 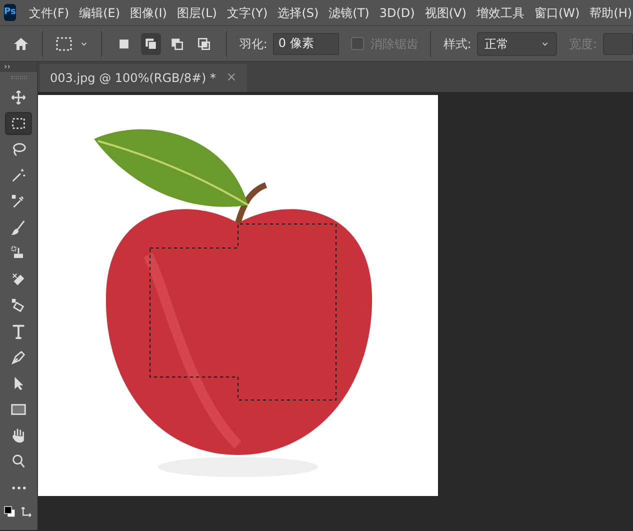 What do you see at coordinates (177, 44) in the screenshot?
I see `subtract-selection-icon` at bounding box center [177, 44].